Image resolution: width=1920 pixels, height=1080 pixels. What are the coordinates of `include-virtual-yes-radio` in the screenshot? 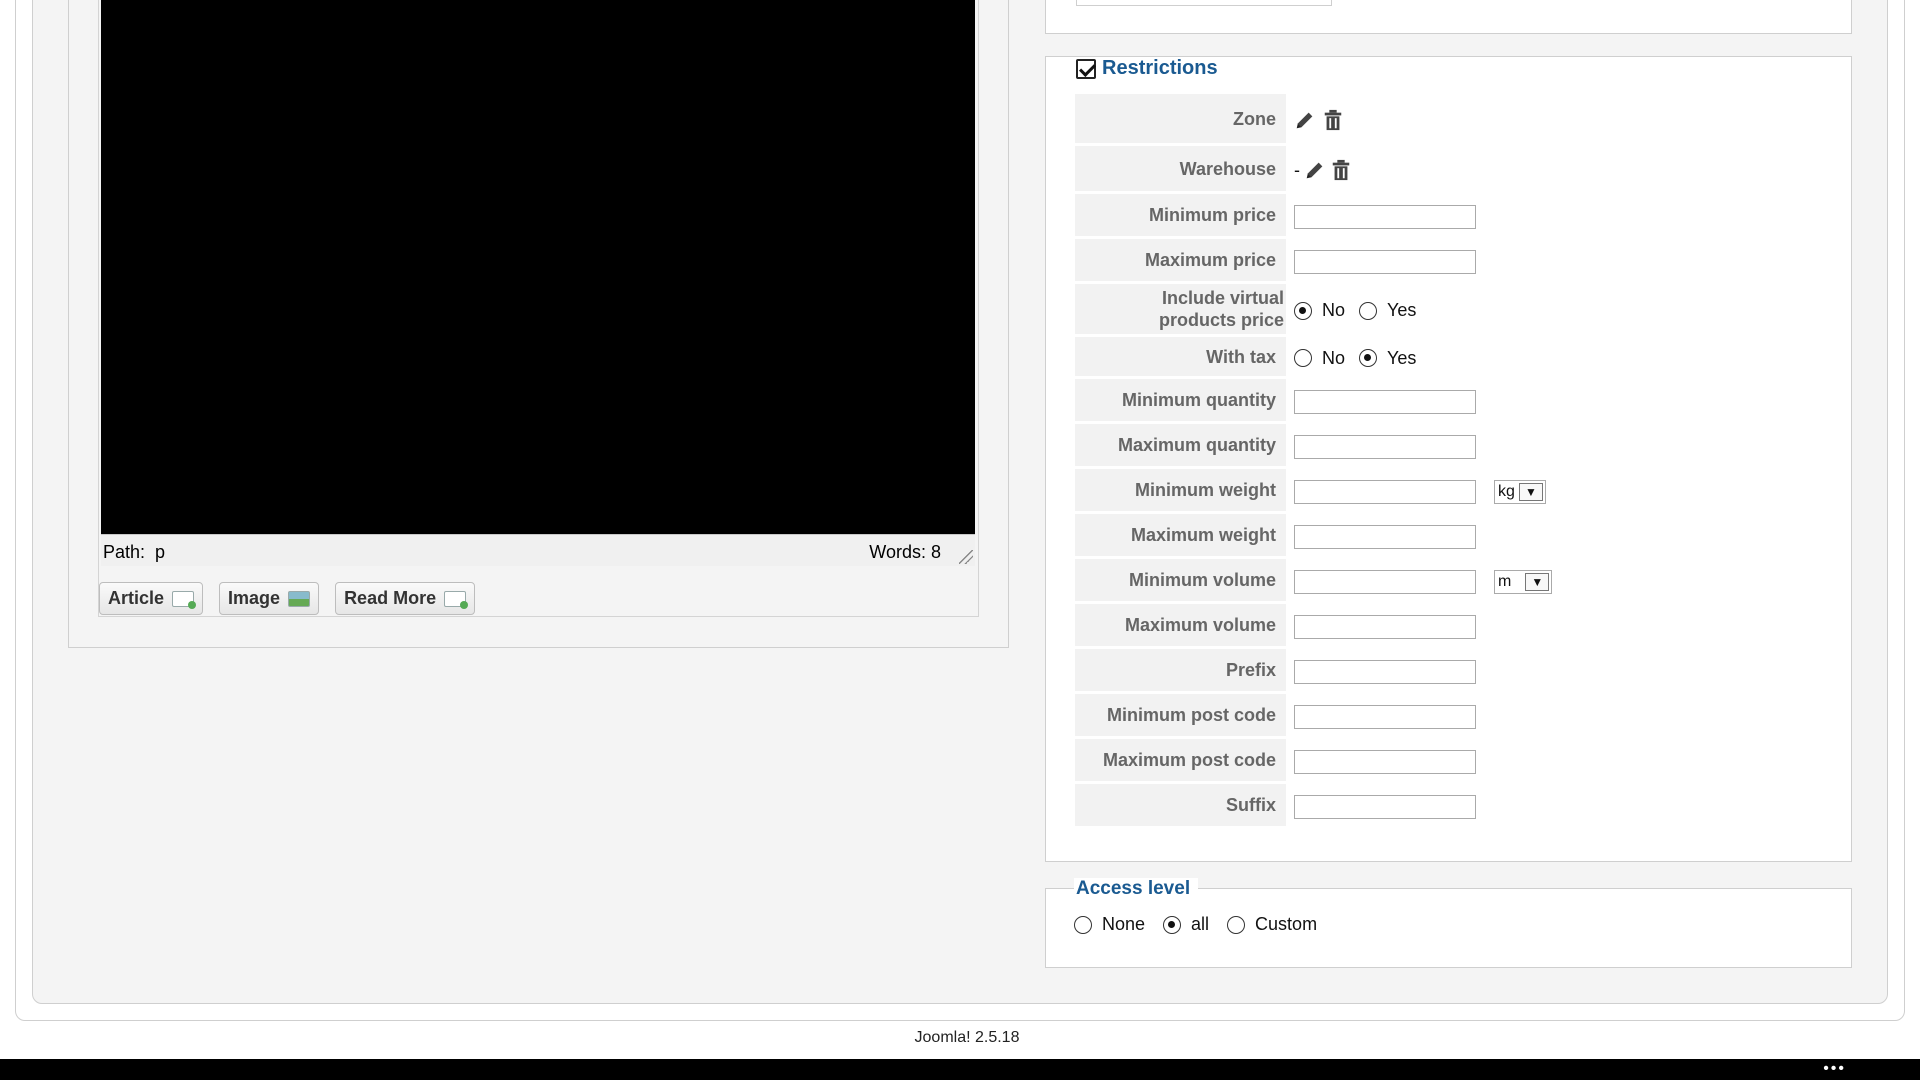 It's located at (1368, 310).